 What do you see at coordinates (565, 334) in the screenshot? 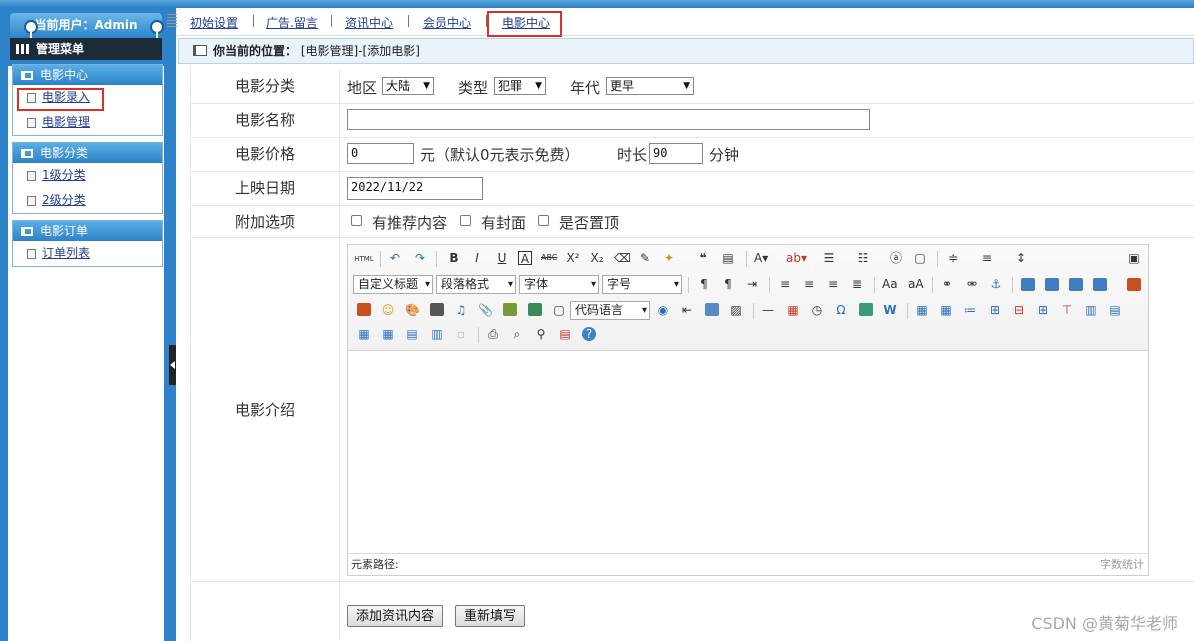
I see `drafts-icon: ▤` at bounding box center [565, 334].